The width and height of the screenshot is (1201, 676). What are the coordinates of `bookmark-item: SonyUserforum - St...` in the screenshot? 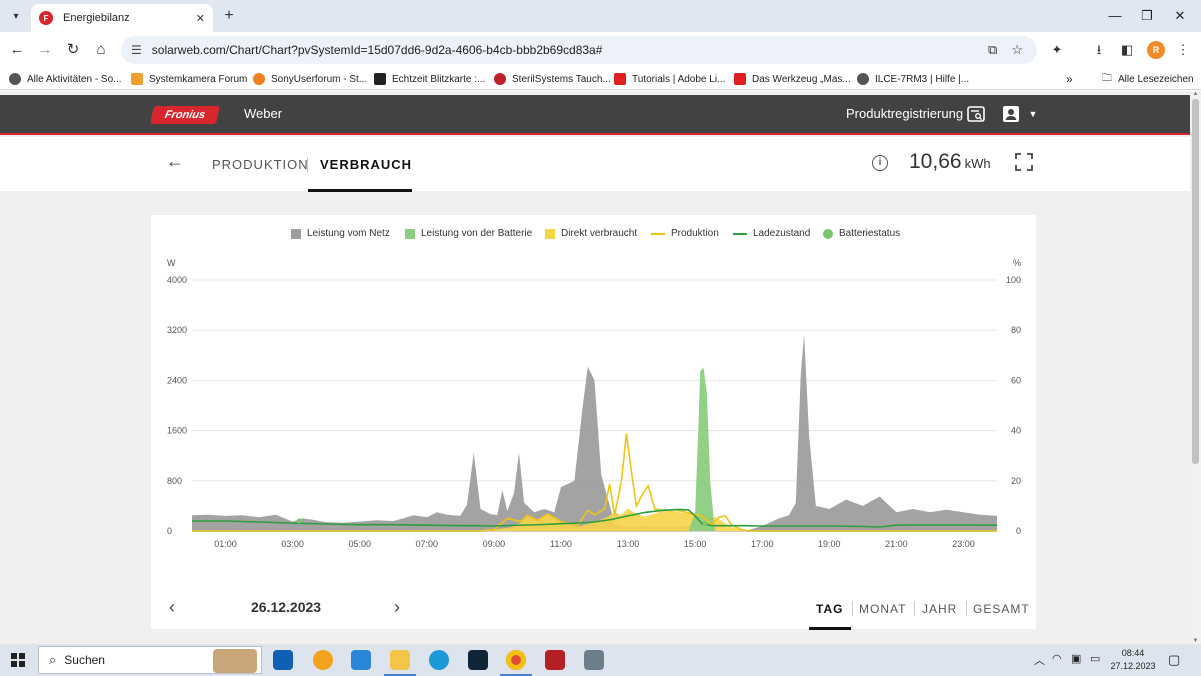 It's located at (310, 79).